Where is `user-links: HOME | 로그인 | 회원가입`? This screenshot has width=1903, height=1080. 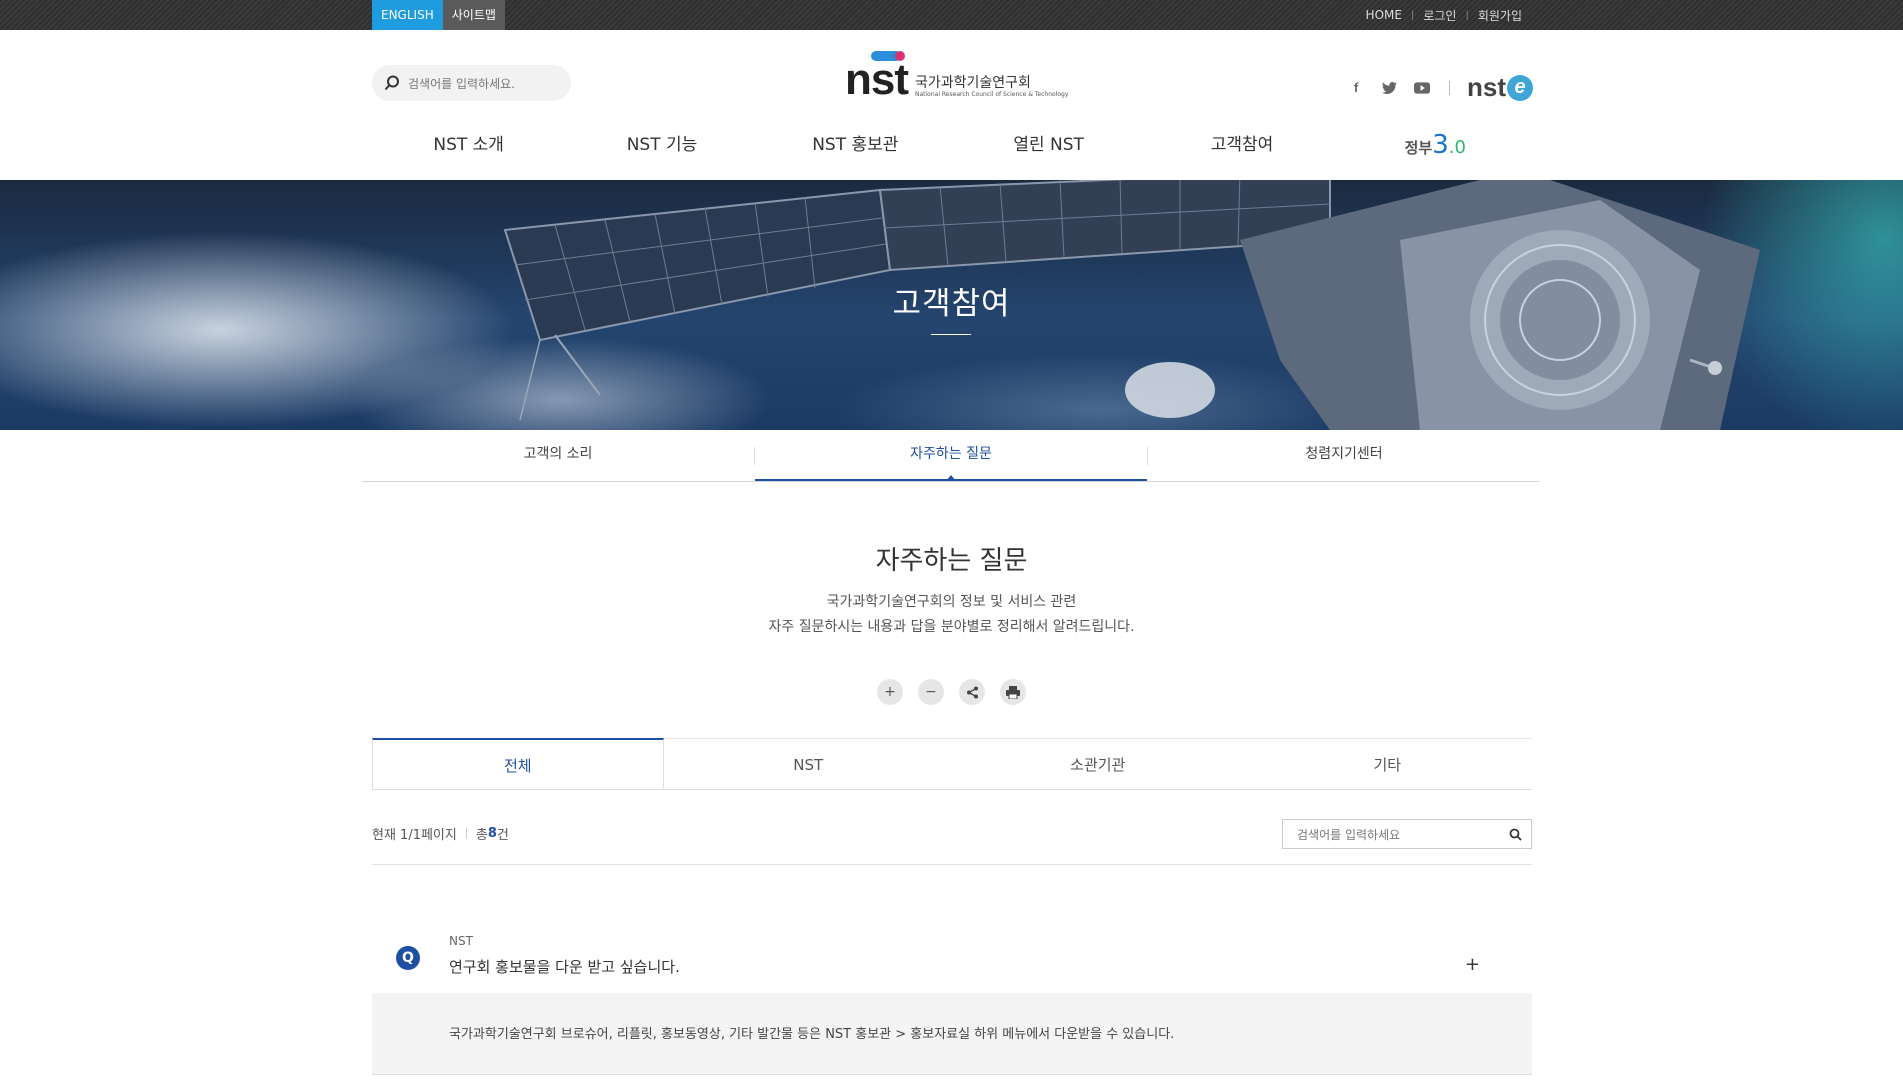 user-links: HOME | 로그인 | 회원가입 is located at coordinates (1444, 15).